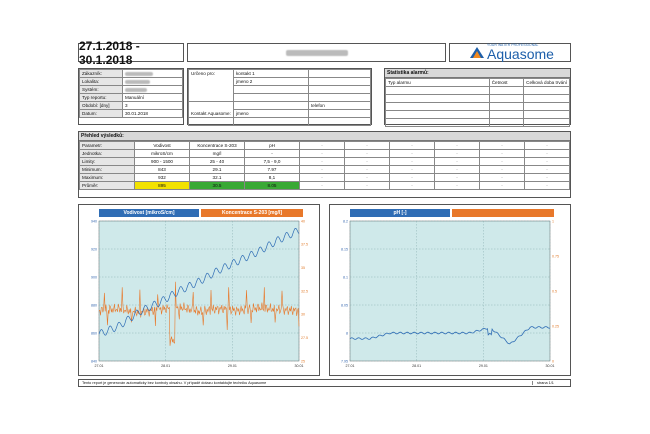 The height and width of the screenshot is (434, 650). Describe the element at coordinates (101, 105) in the screenshot. I see `customer-row-label: Období: [dny]` at that location.